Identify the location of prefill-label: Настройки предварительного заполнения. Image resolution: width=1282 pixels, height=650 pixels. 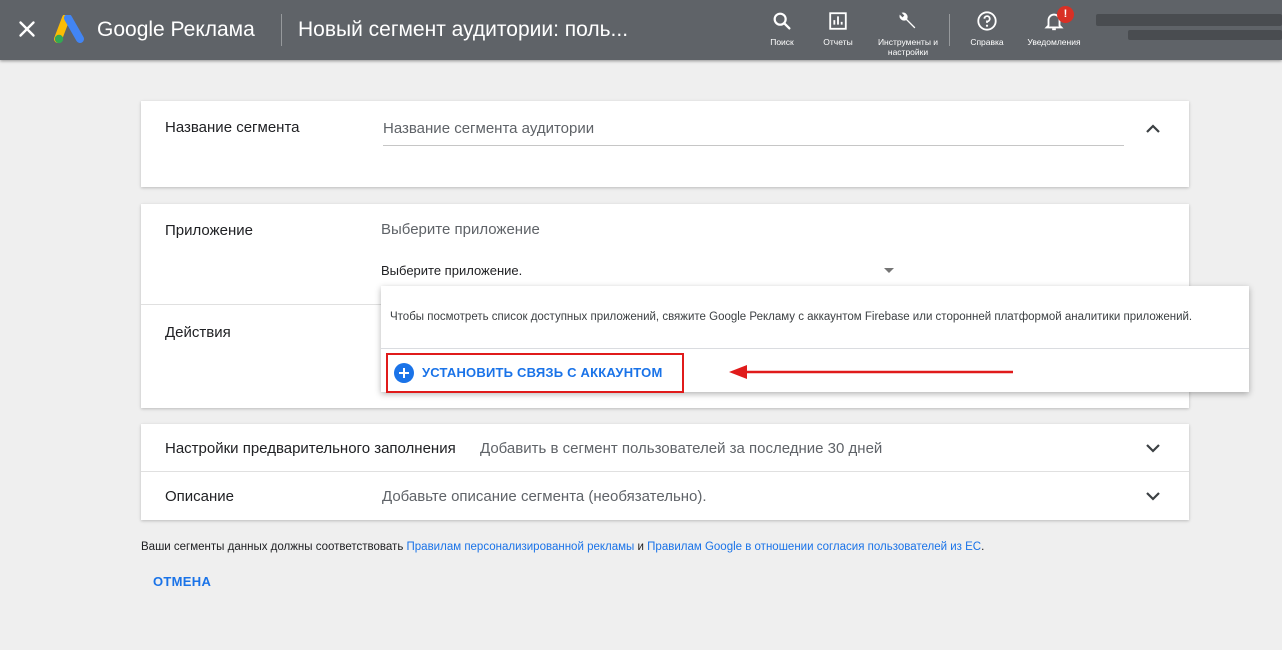
(310, 448).